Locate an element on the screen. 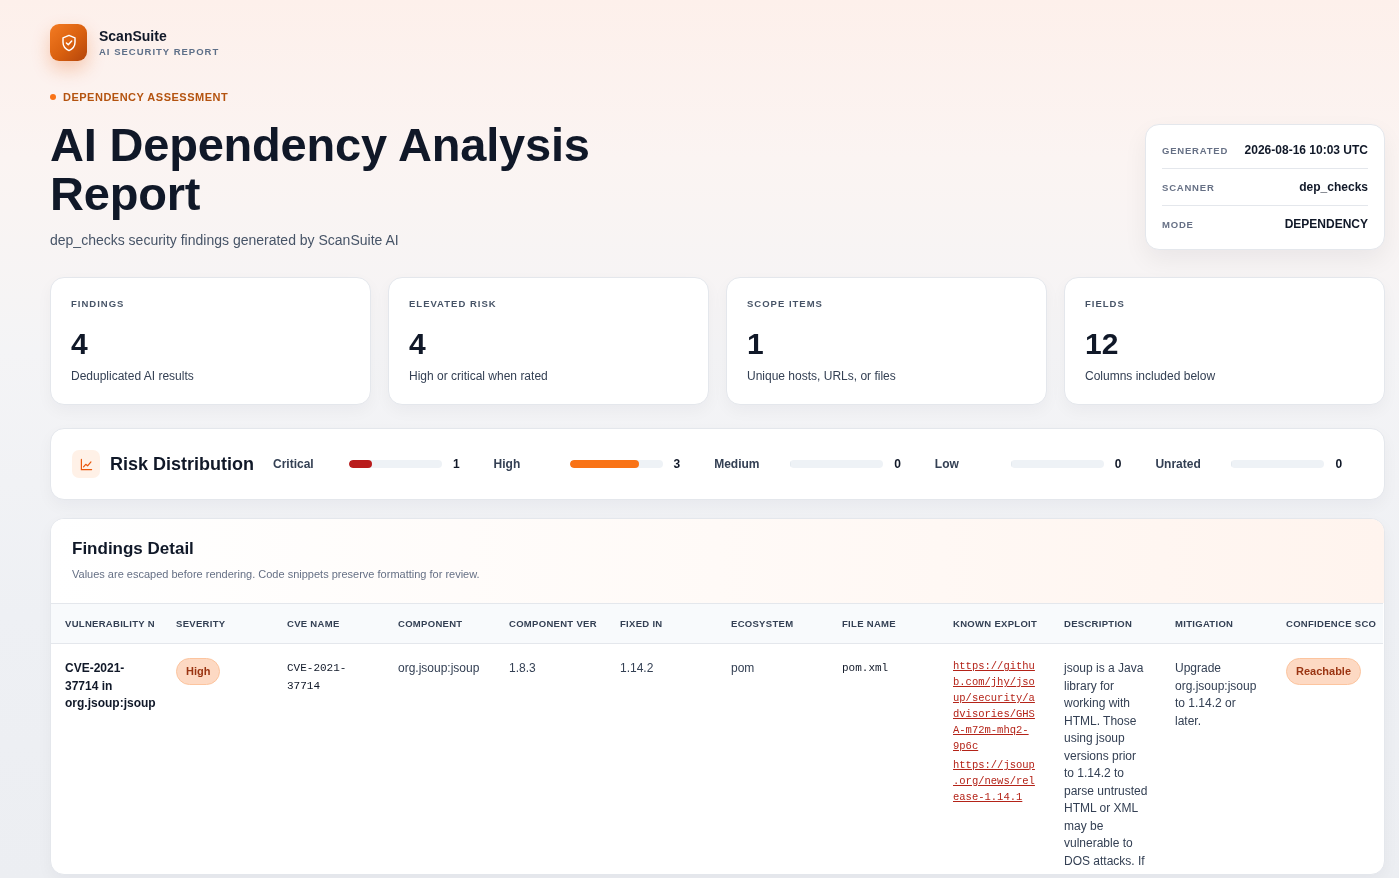 This screenshot has width=1399, height=878. status-badge: High is located at coordinates (198, 671).